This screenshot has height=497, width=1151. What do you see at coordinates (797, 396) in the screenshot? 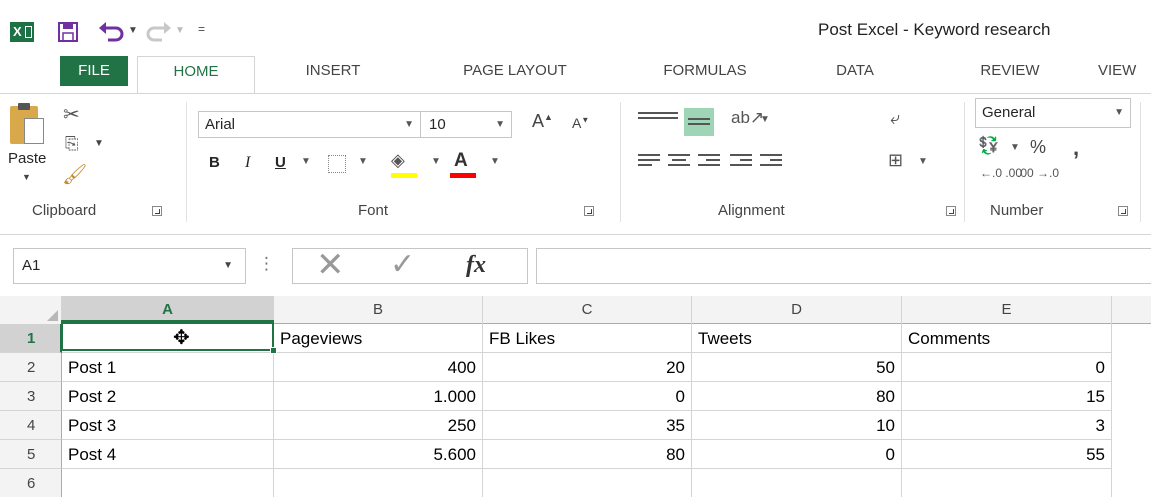
I see `cell-d3: 80` at bounding box center [797, 396].